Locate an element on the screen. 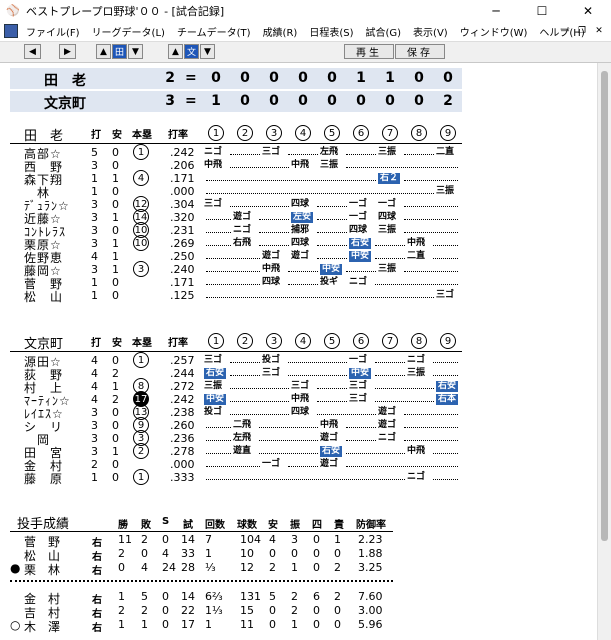  menu-game: 試合(G) is located at coordinates (383, 31).